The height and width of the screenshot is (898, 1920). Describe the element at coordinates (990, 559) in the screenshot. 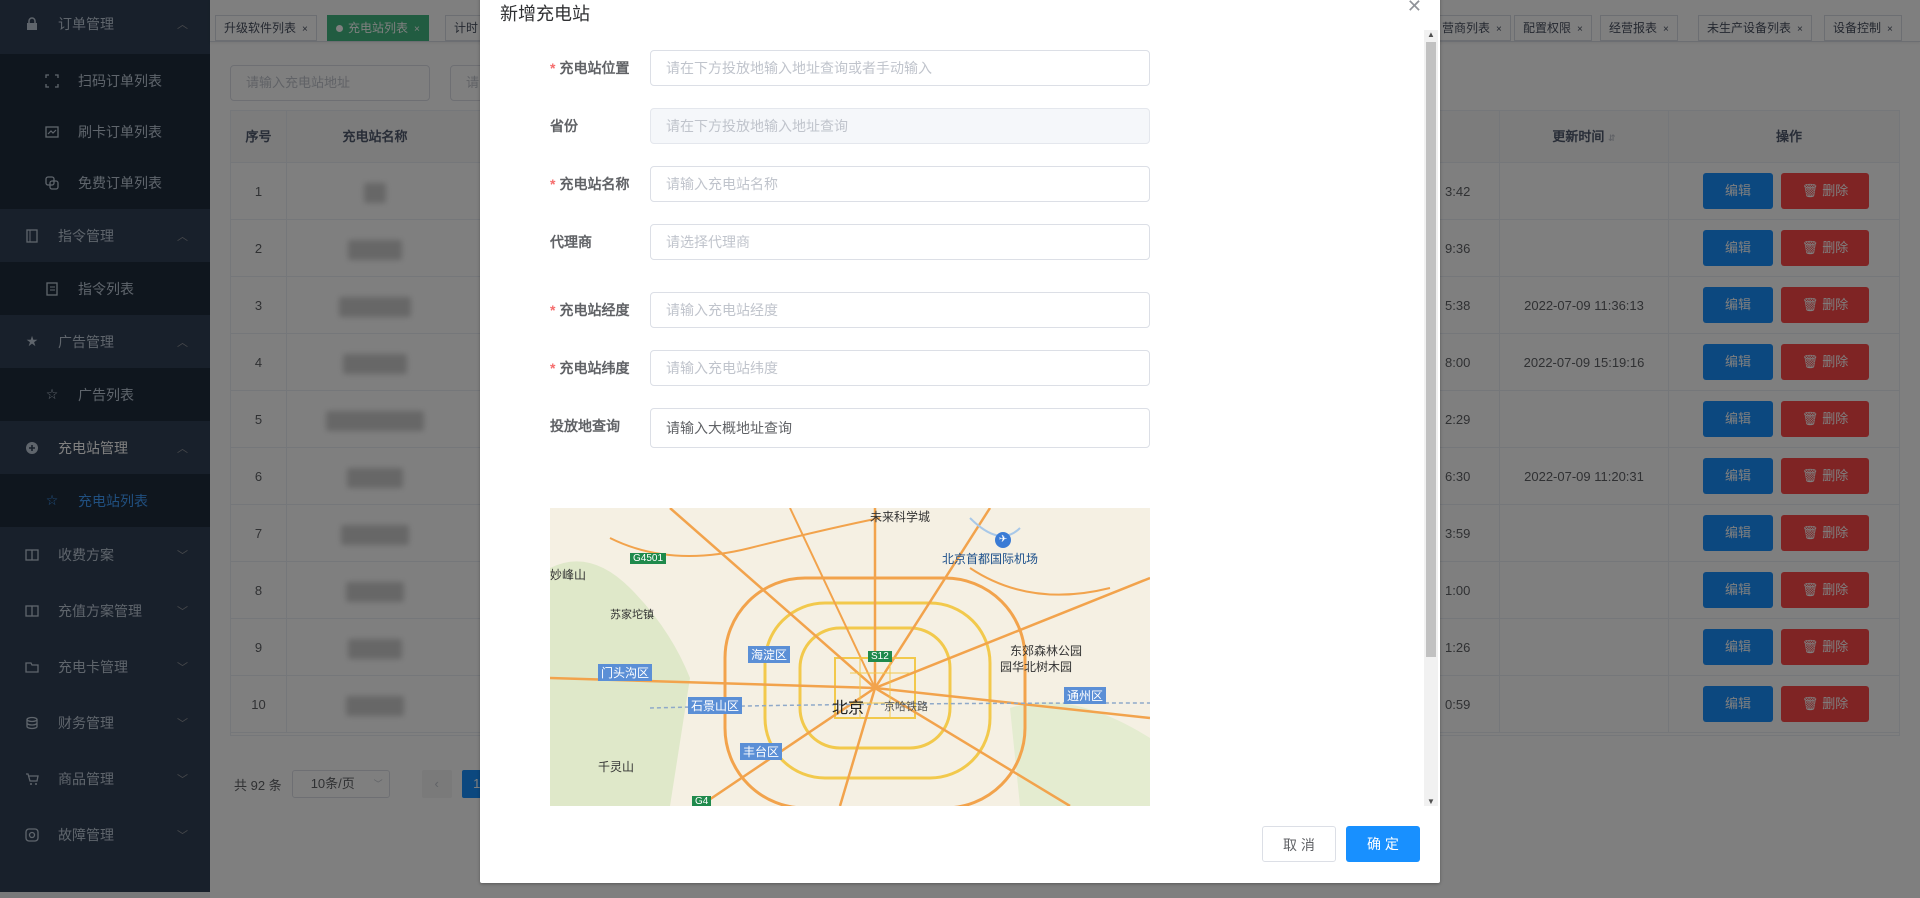

I see `map-label-airport: 北京首都国际机场` at that location.